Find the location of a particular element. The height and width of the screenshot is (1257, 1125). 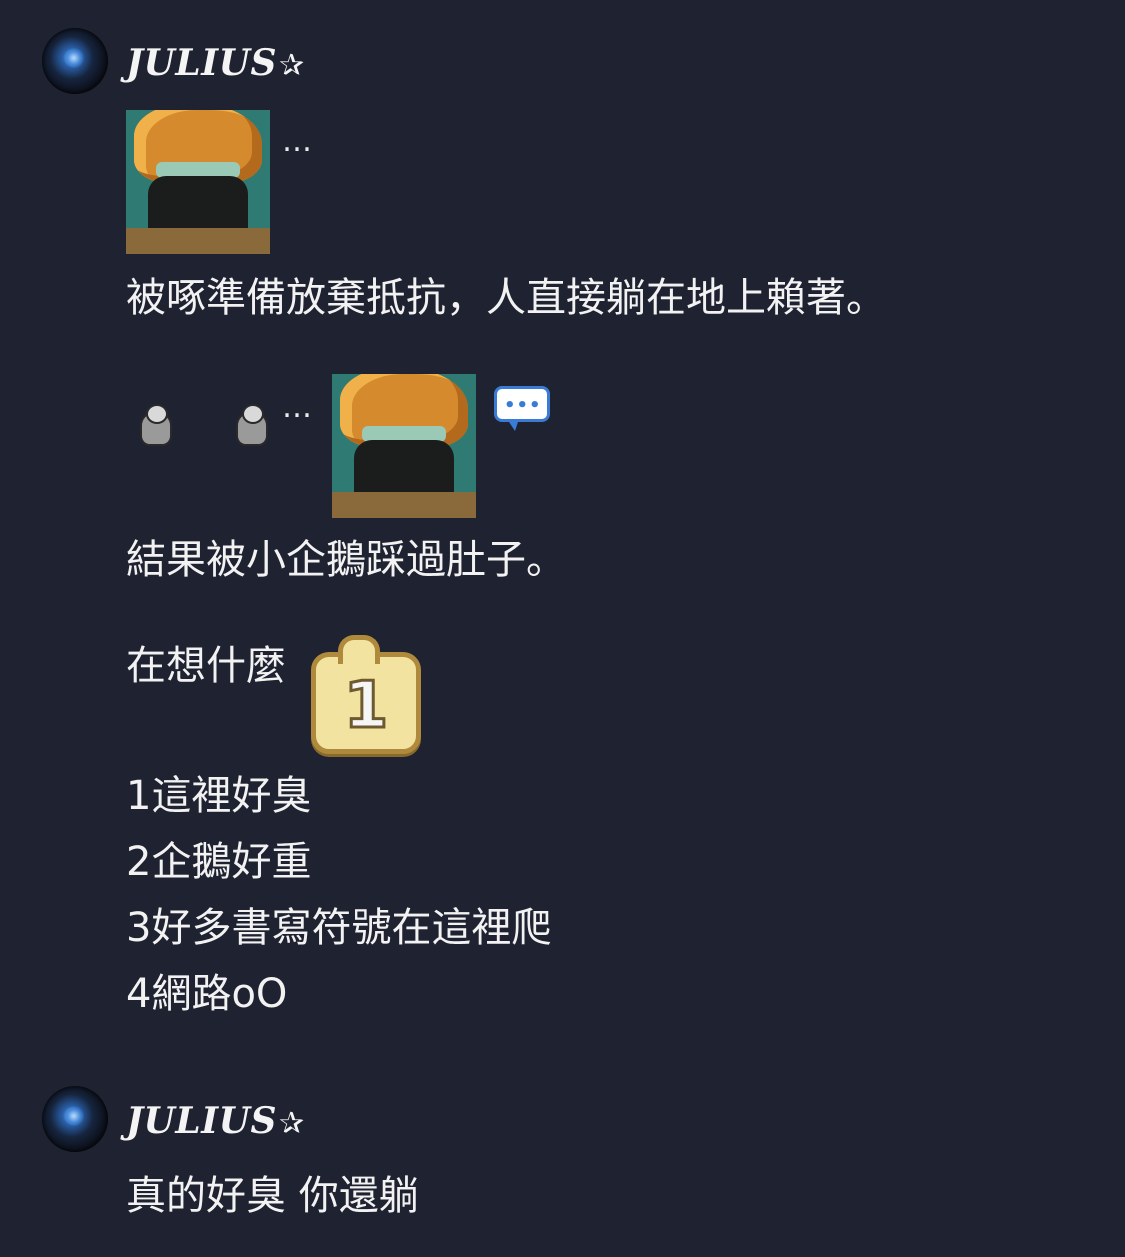

option-item: 4網路oO is located at coordinates (207, 994).